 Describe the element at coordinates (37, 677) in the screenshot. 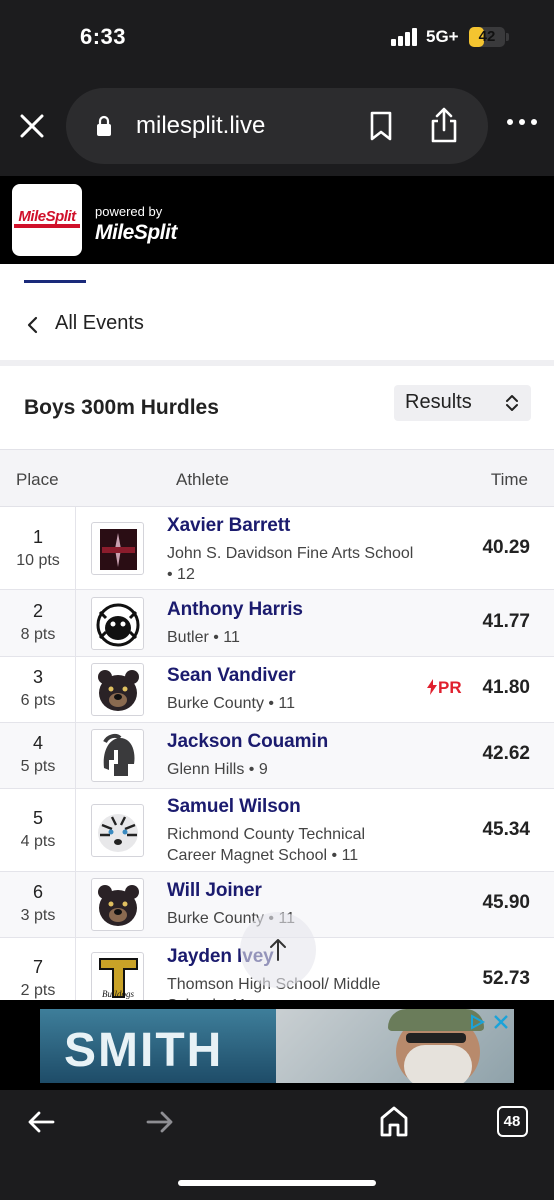

I see `place-number: 3` at that location.